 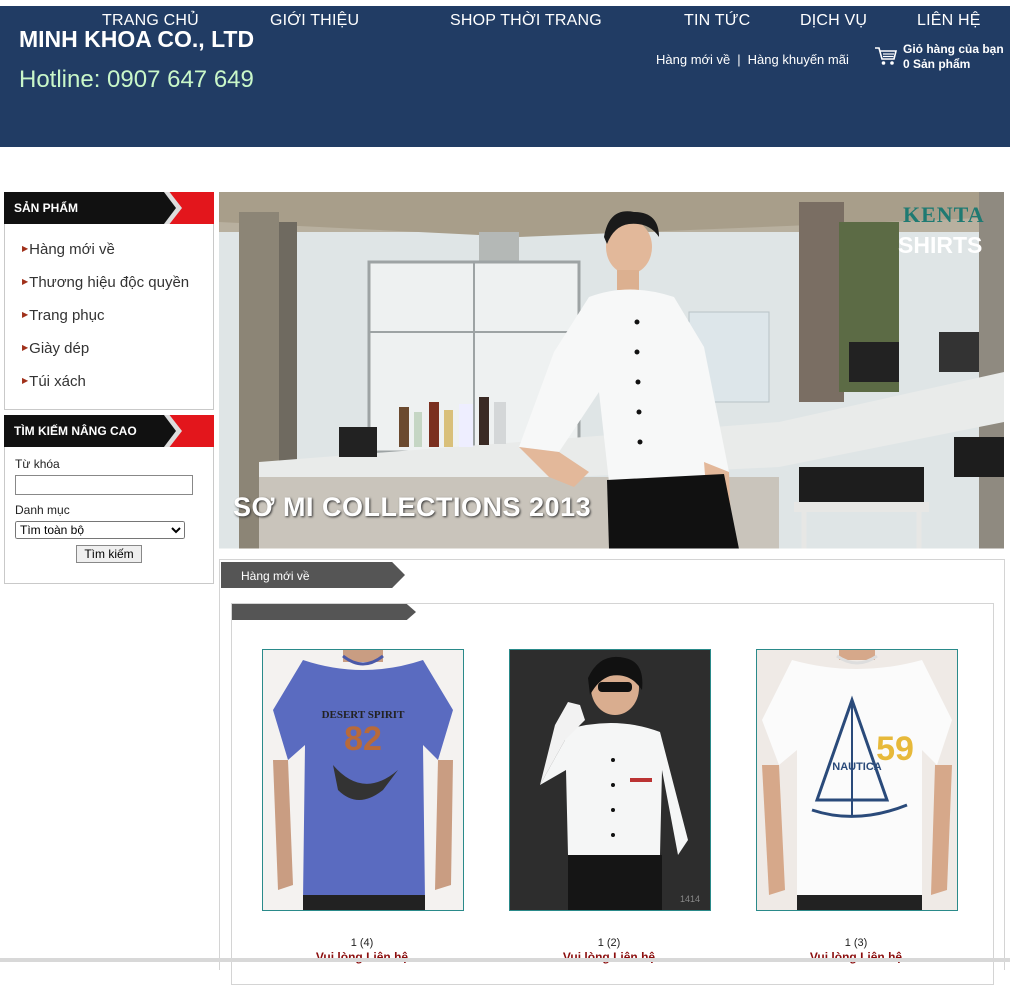 I want to click on menu-item-label: Túi xách, so click(x=57, y=381).